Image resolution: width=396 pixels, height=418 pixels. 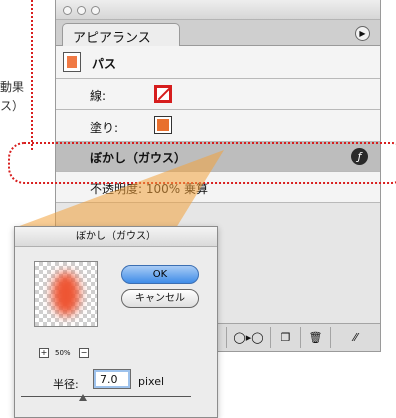 What do you see at coordinates (106, 396) in the screenshot?
I see `radius-slider-track` at bounding box center [106, 396].